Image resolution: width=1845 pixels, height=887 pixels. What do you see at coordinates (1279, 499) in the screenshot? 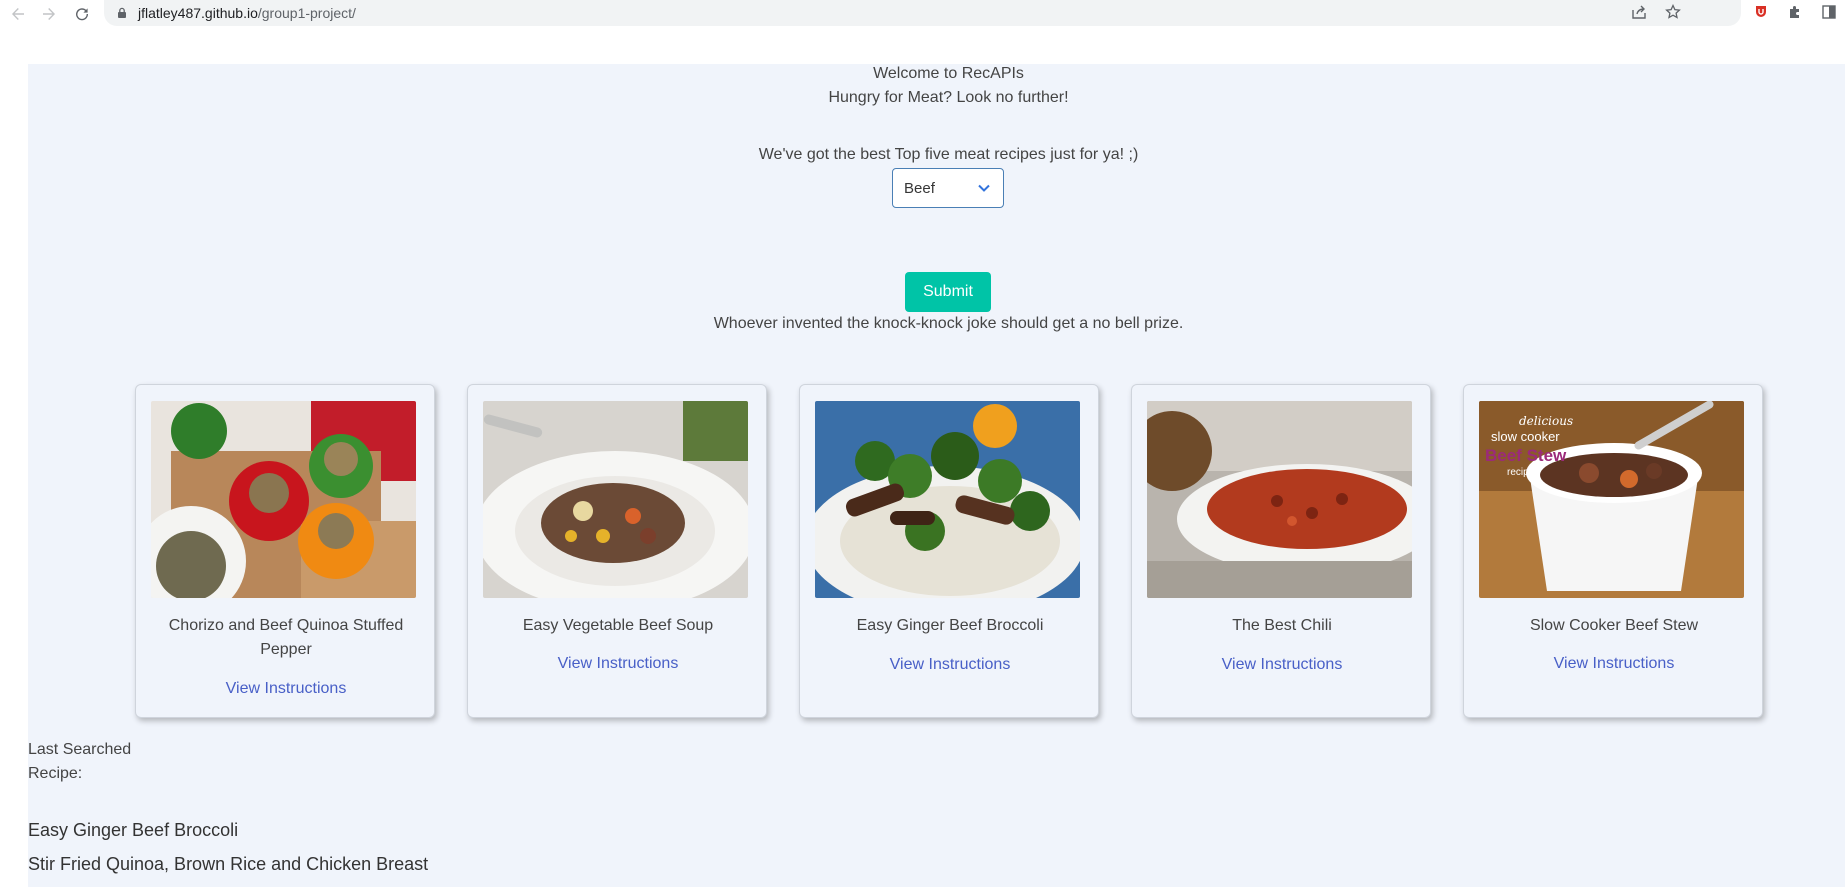
I see `recipe-image-chili` at bounding box center [1279, 499].